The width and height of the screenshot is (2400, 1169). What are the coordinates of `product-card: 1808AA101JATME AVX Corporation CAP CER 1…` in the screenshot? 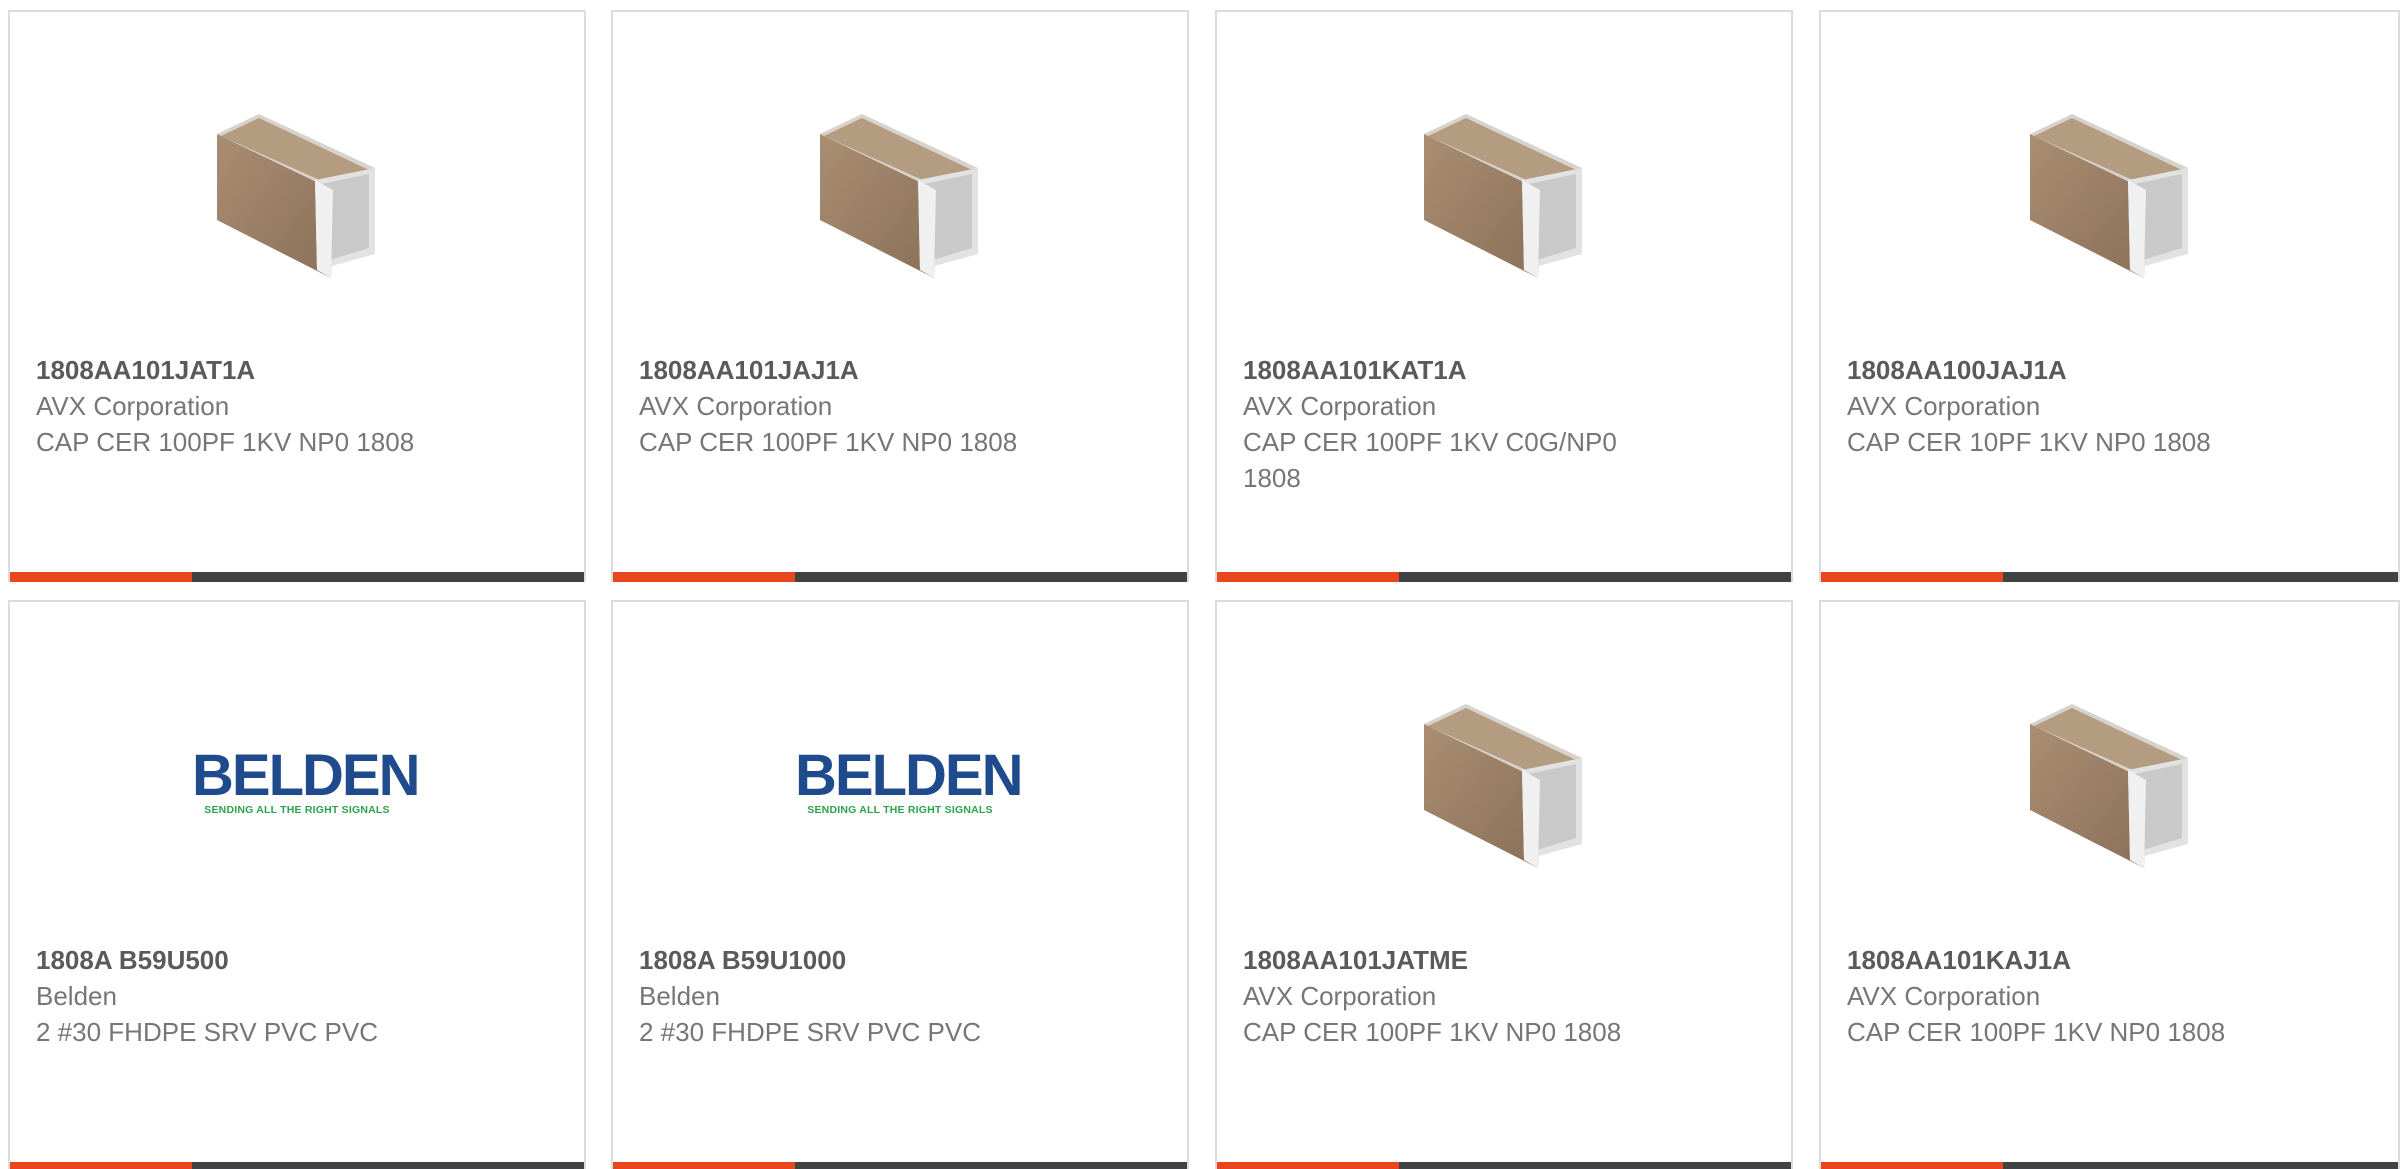 It's located at (1504, 884).